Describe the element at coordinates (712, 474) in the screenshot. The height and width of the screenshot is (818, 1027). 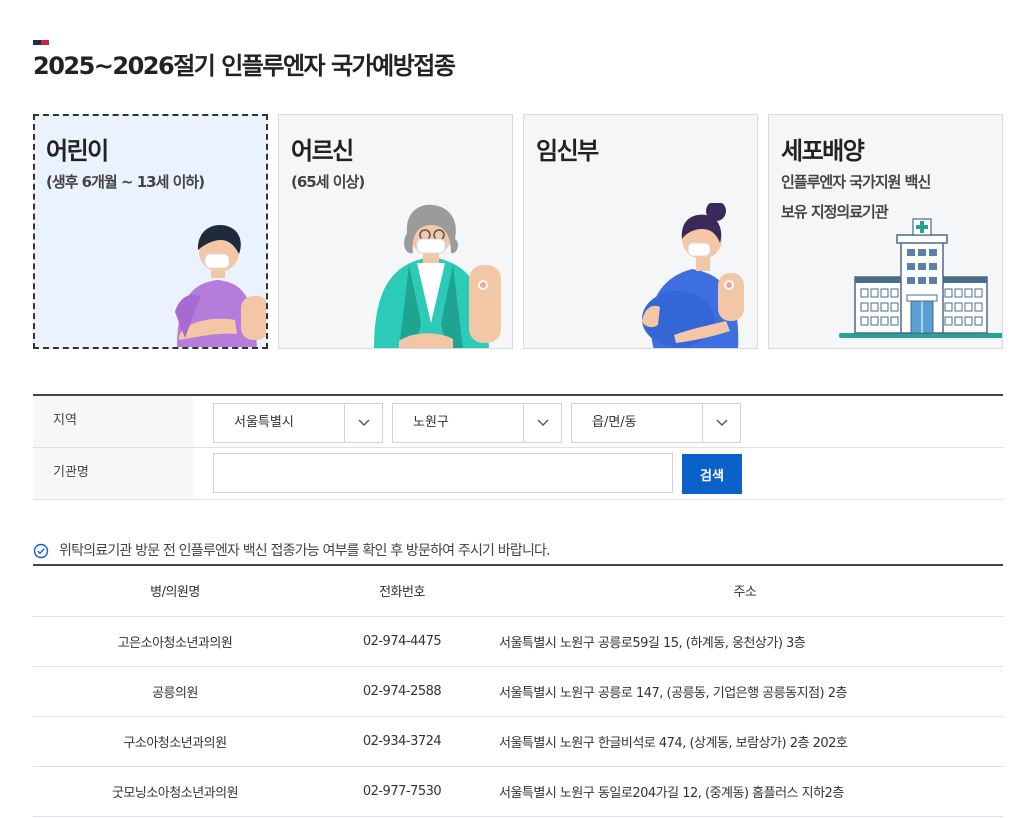
I see `search-button: 검색` at that location.